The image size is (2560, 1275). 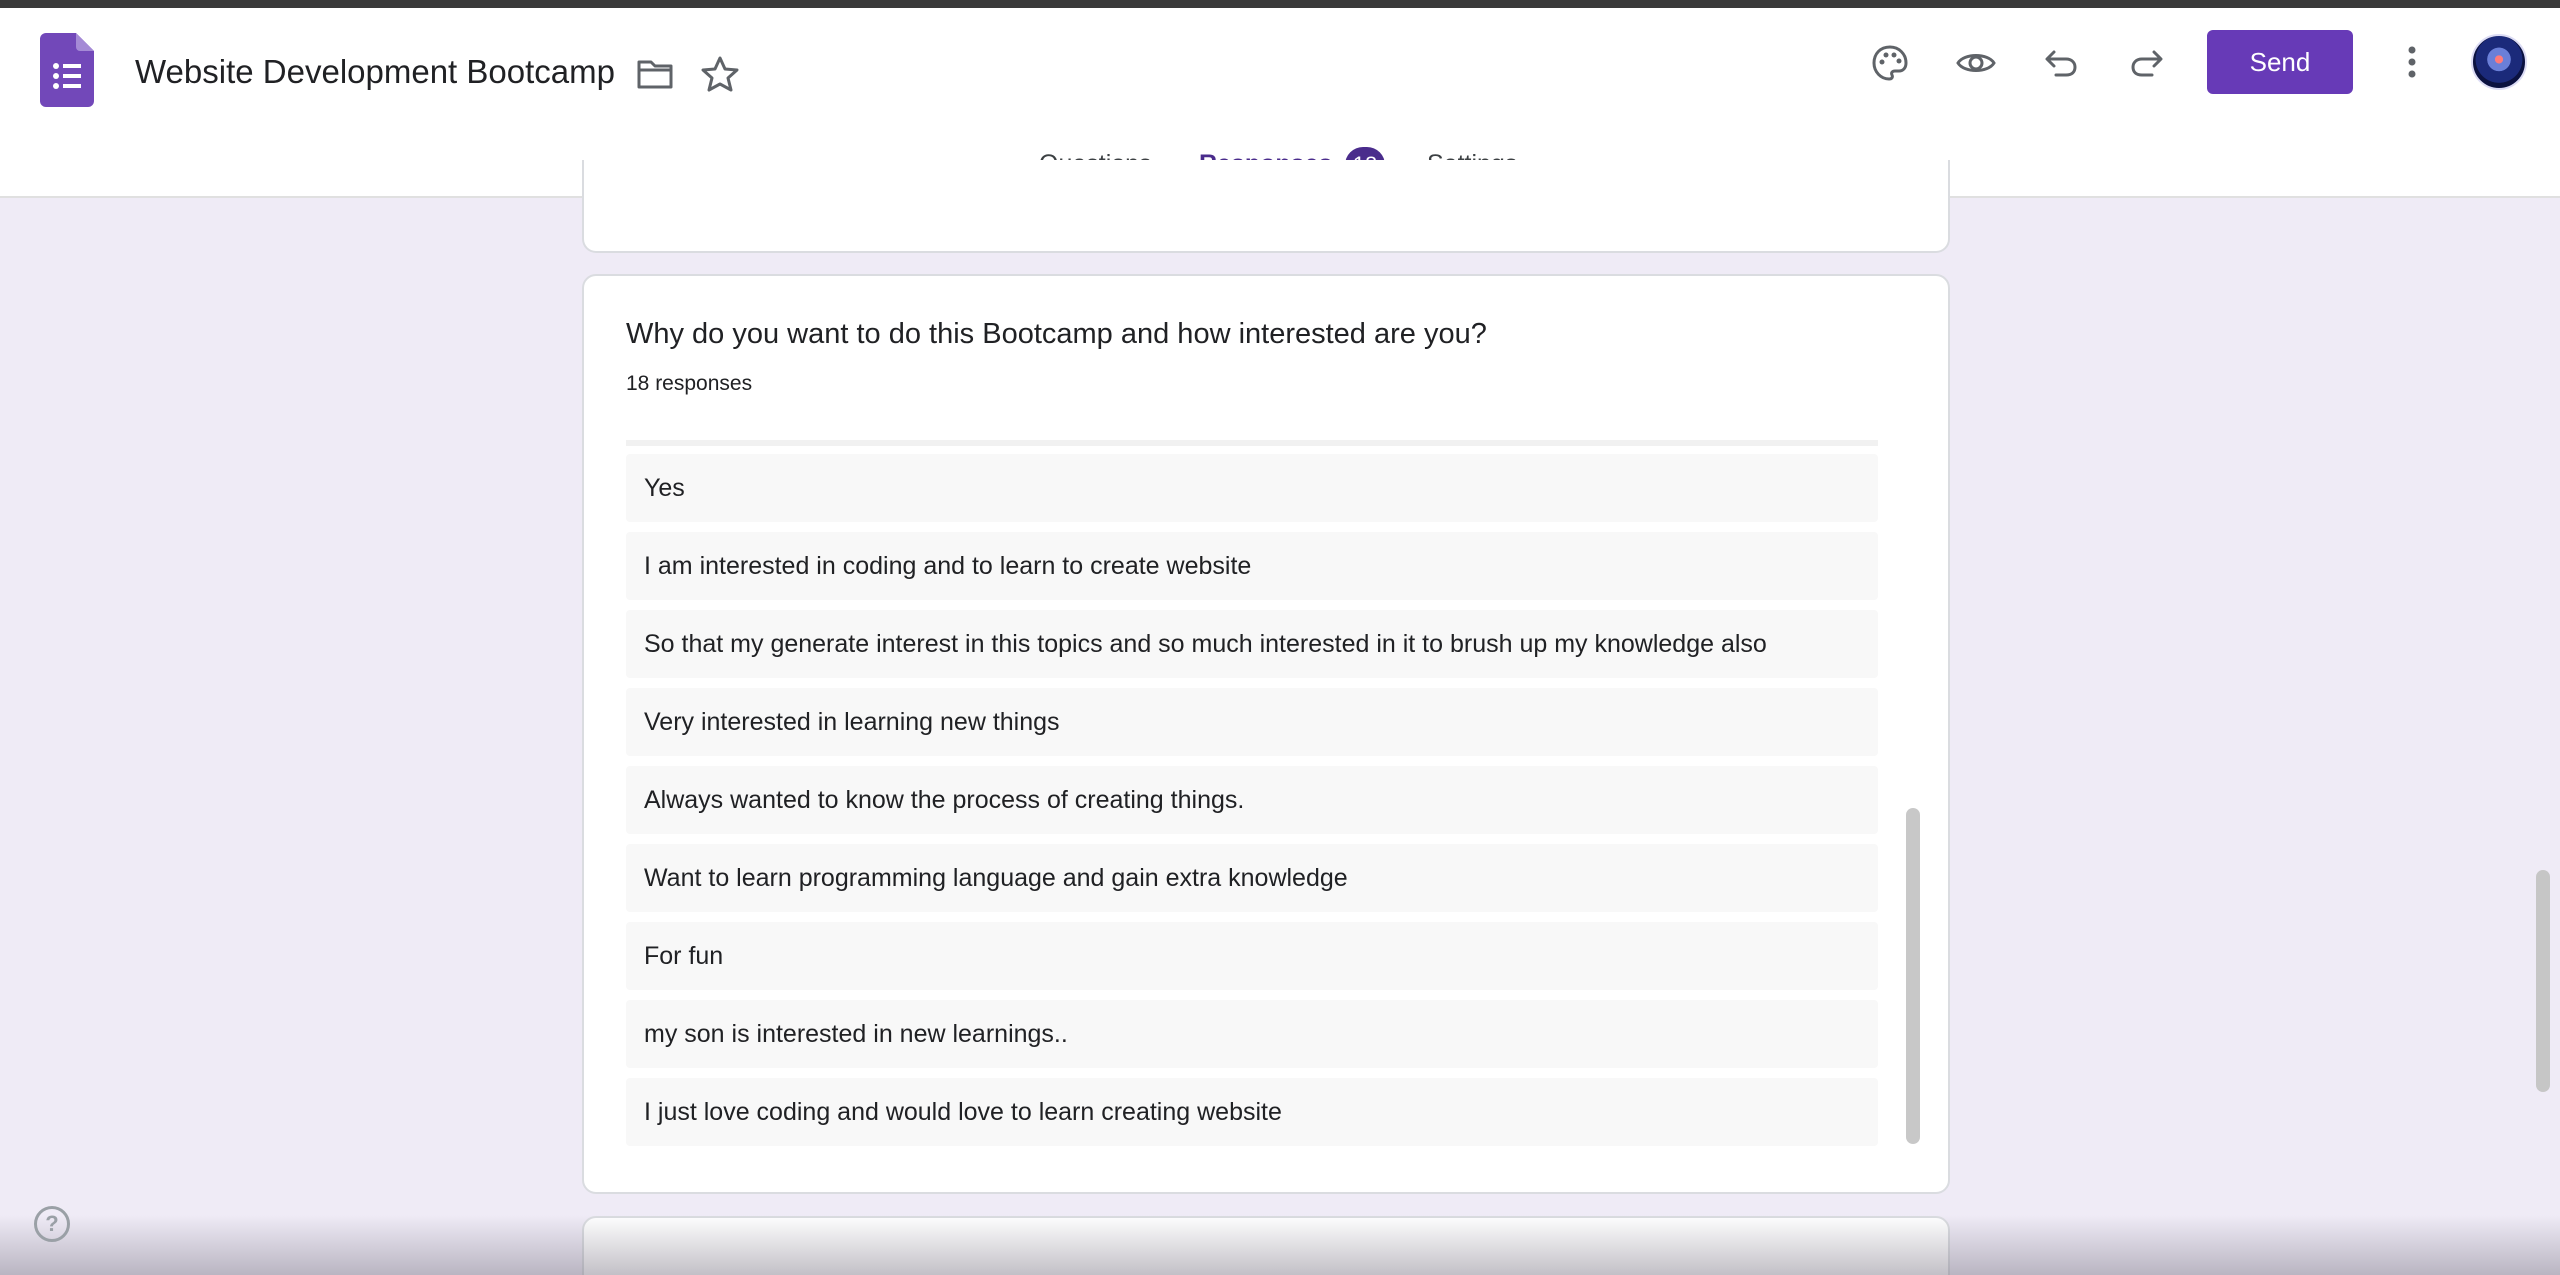 I want to click on list-item: For fun, so click(x=1252, y=956).